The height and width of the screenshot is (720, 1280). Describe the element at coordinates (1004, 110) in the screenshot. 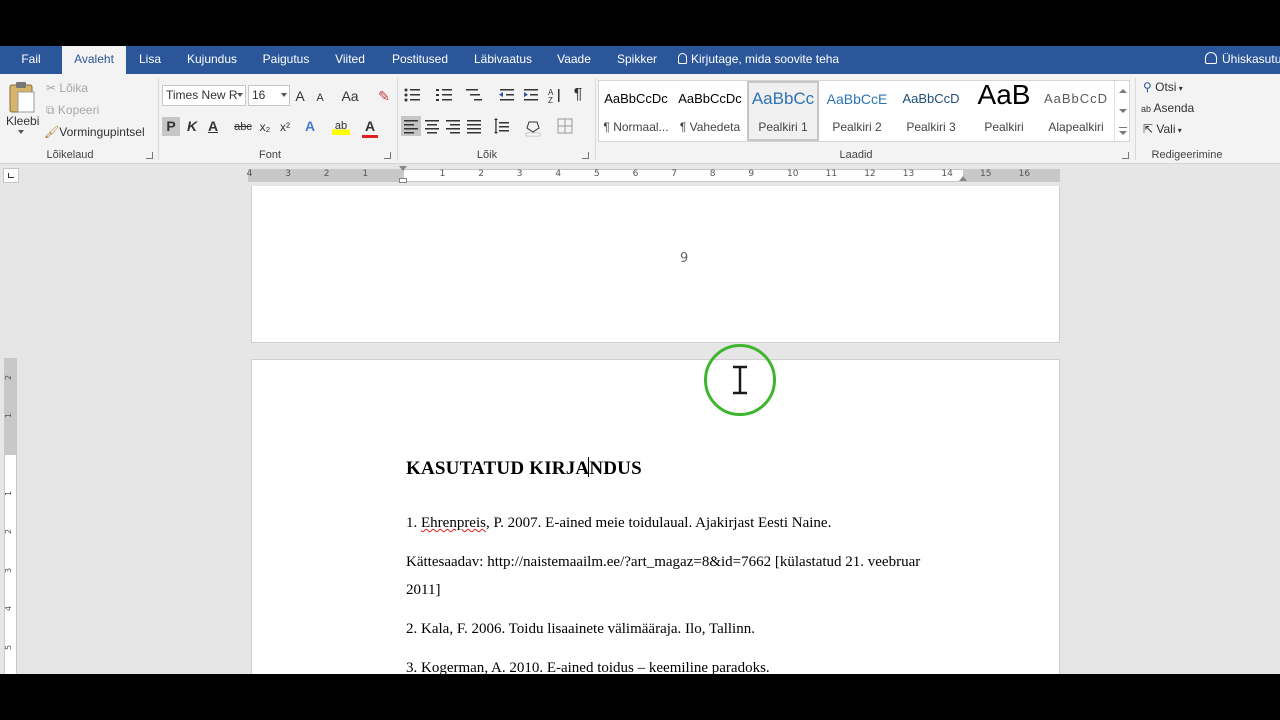

I see `style-title: AaB Pealkiri` at that location.